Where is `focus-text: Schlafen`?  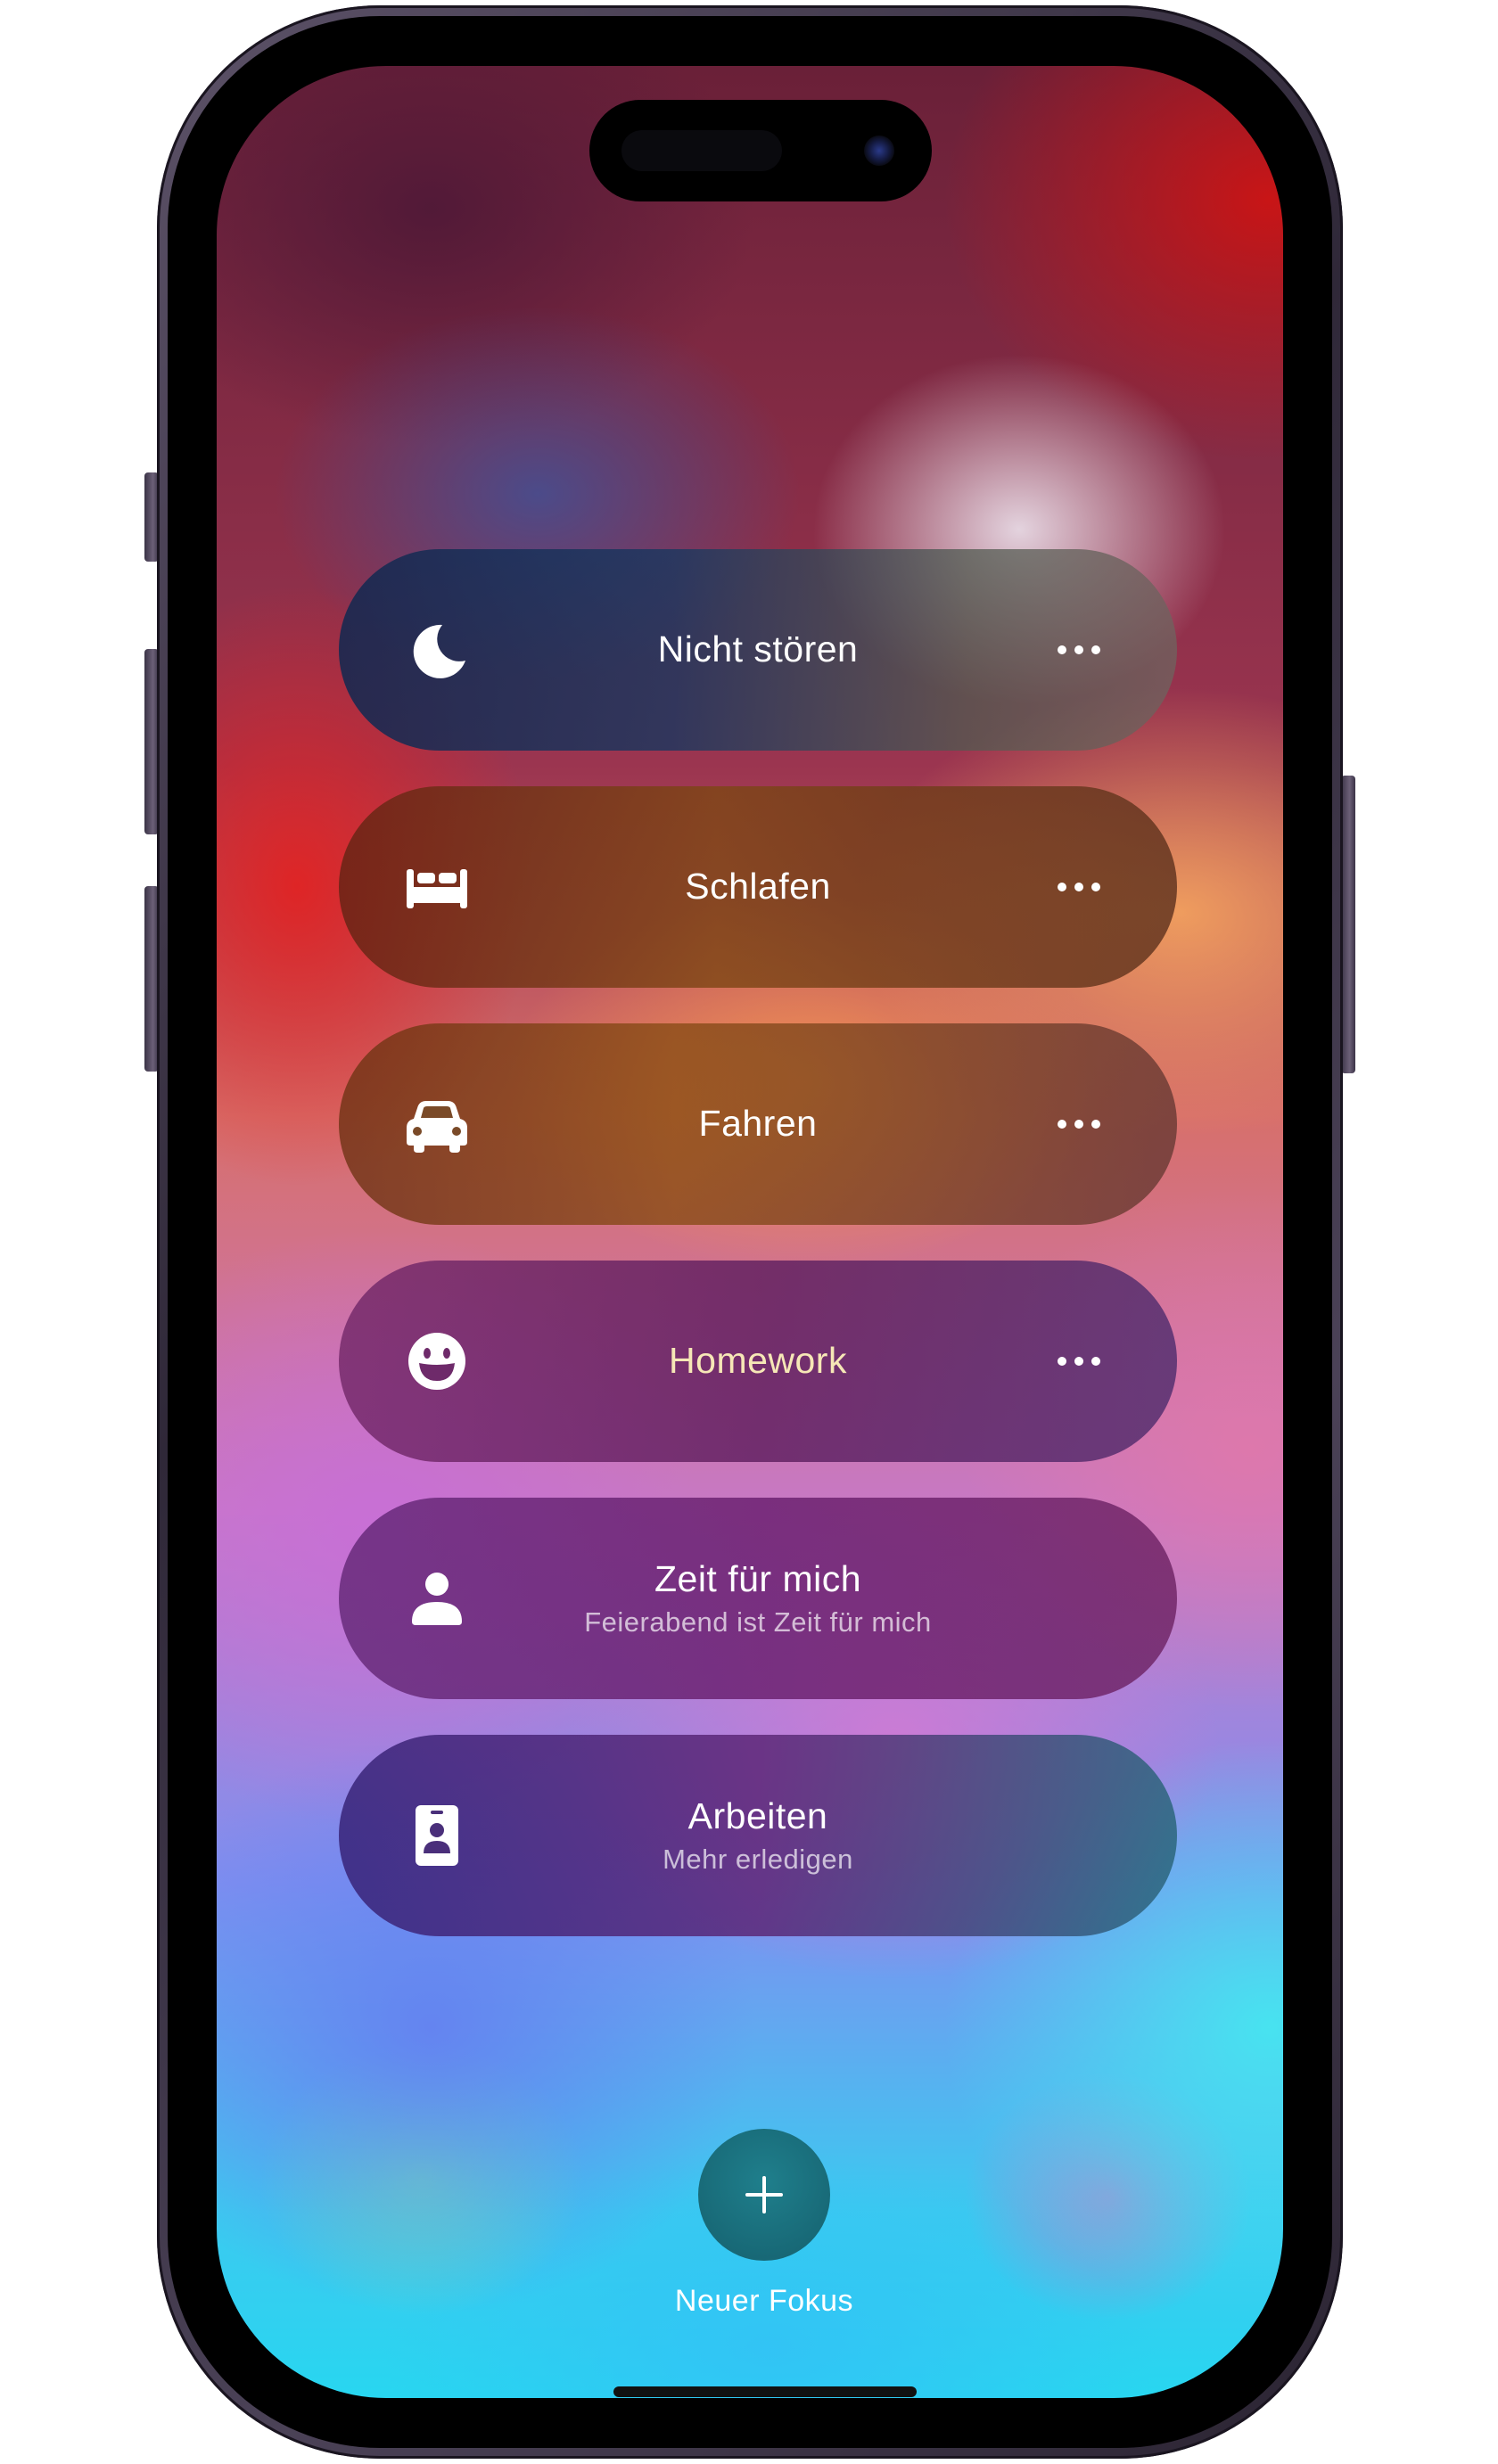 focus-text: Schlafen is located at coordinates (758, 887).